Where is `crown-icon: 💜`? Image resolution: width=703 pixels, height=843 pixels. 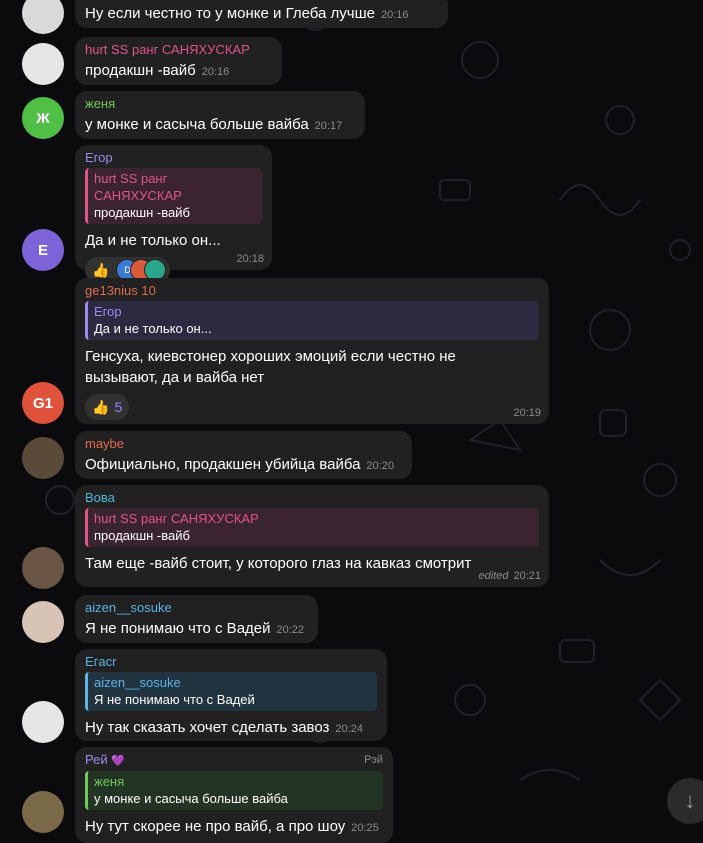
crown-icon: 💜 is located at coordinates (118, 761).